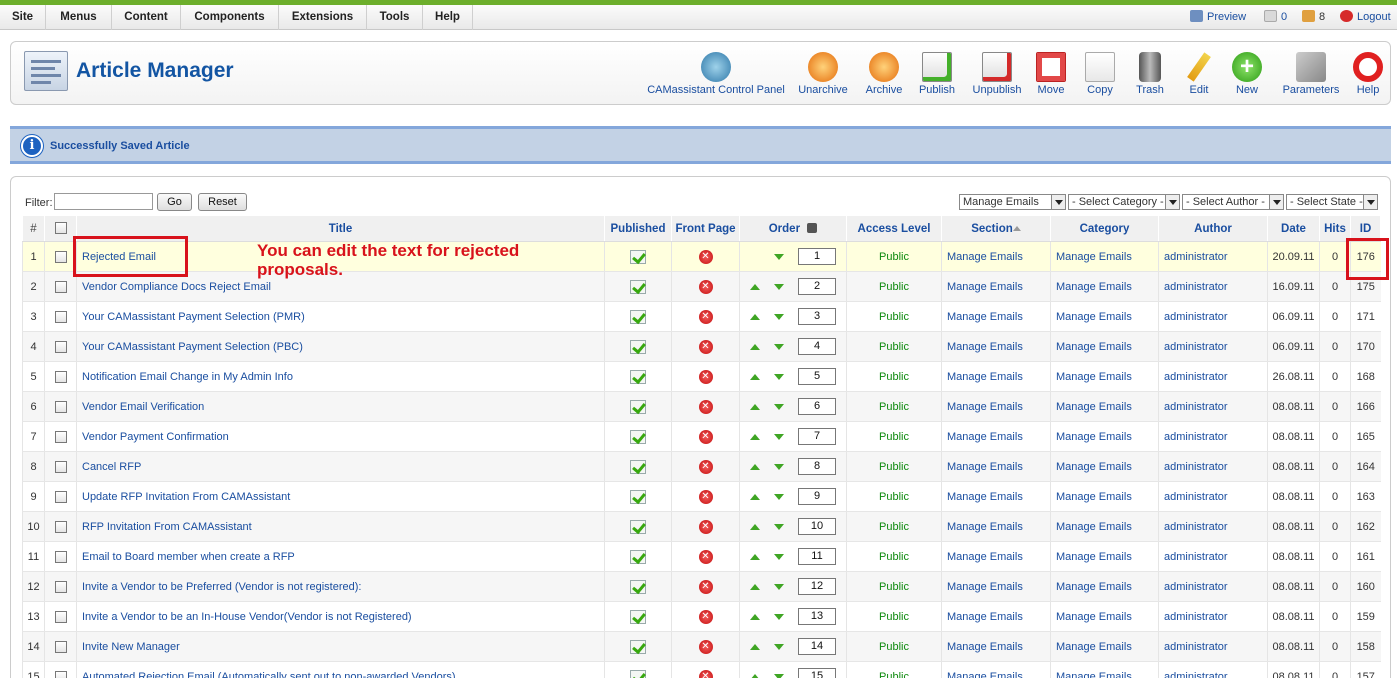 The height and width of the screenshot is (678, 1397). What do you see at coordinates (997, 74) in the screenshot?
I see `unpublish-button: Unpublish` at bounding box center [997, 74].